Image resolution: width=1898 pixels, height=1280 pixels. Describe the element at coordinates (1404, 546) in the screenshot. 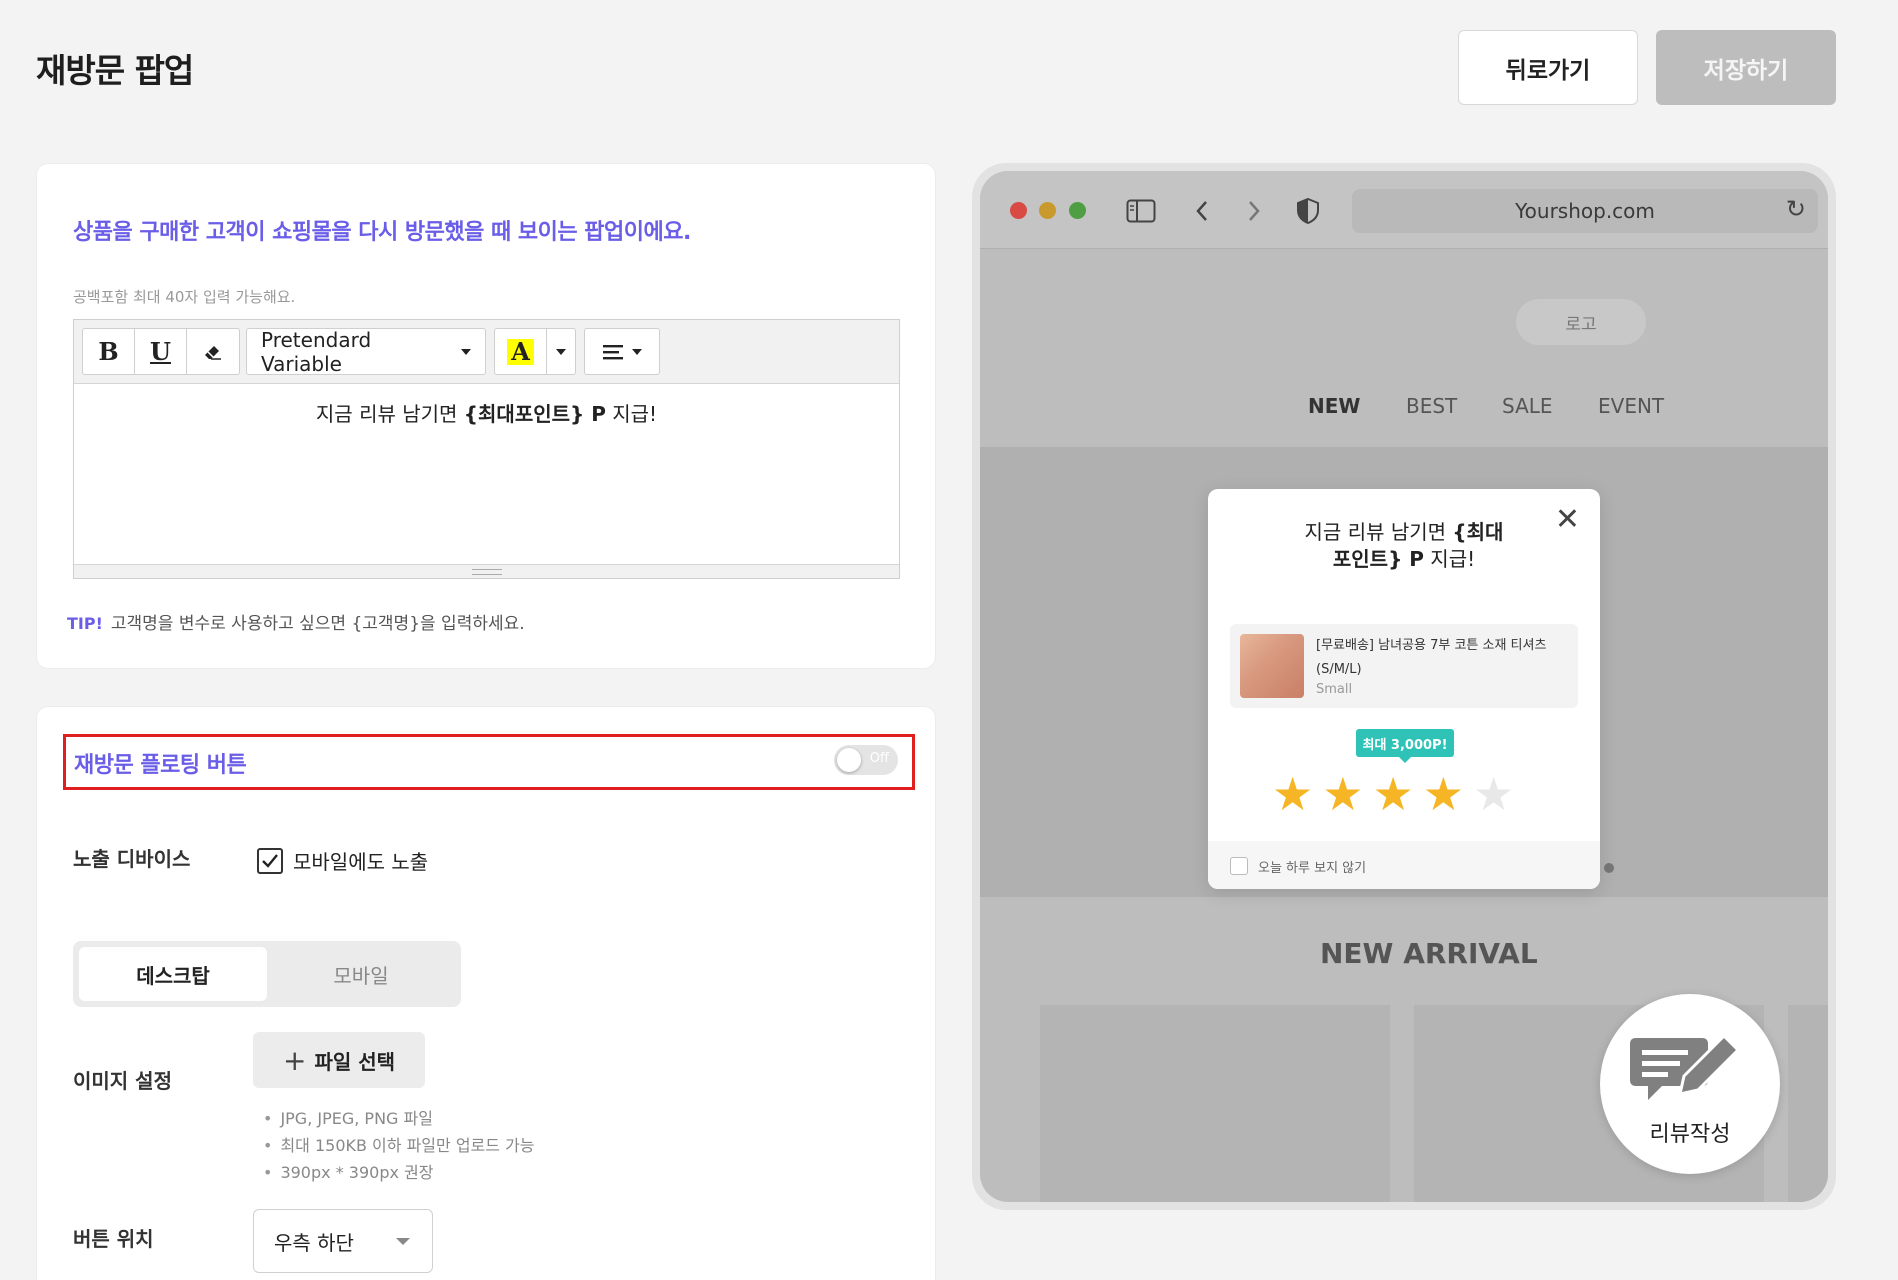

I see `popup-message: 지금 리뷰 남기면 {최대 포인트} P 지급!` at that location.